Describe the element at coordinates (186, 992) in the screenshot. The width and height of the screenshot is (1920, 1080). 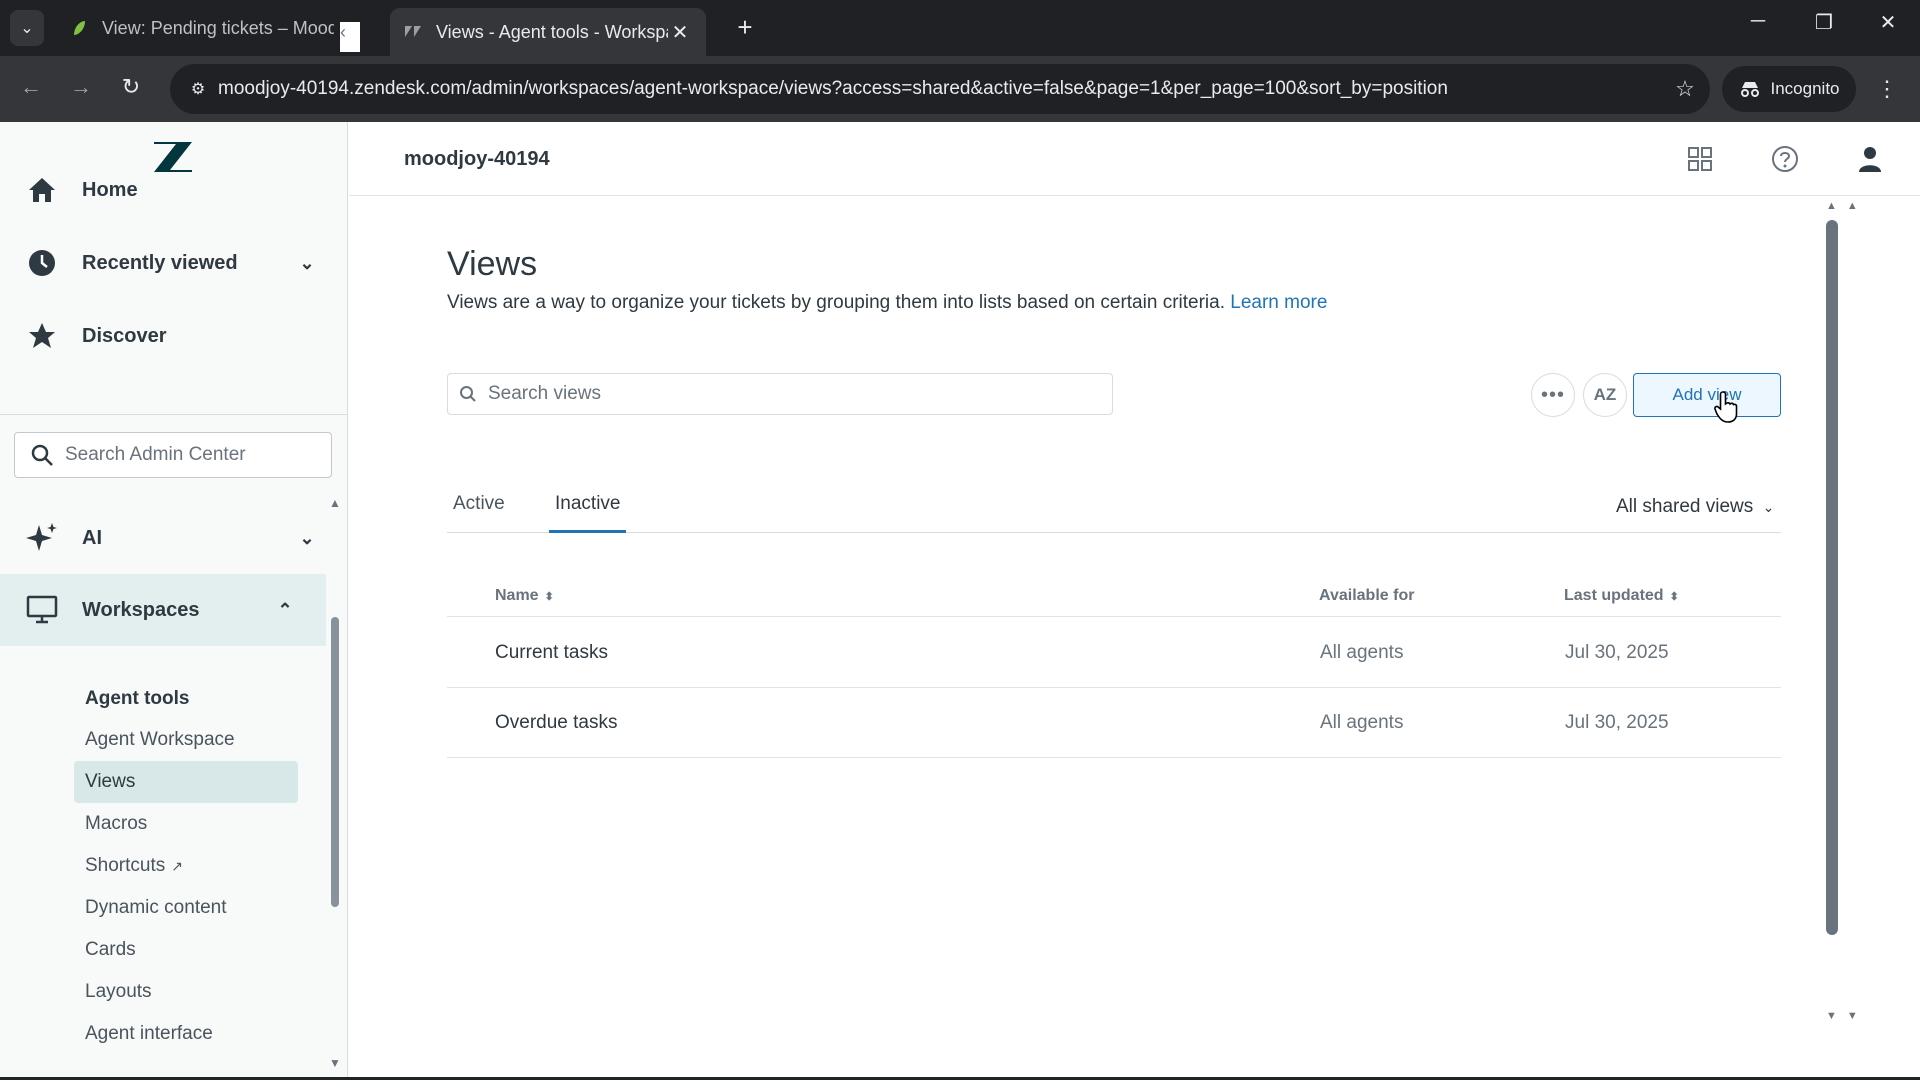
I see `sidebar-subitem-layouts: Layouts` at that location.